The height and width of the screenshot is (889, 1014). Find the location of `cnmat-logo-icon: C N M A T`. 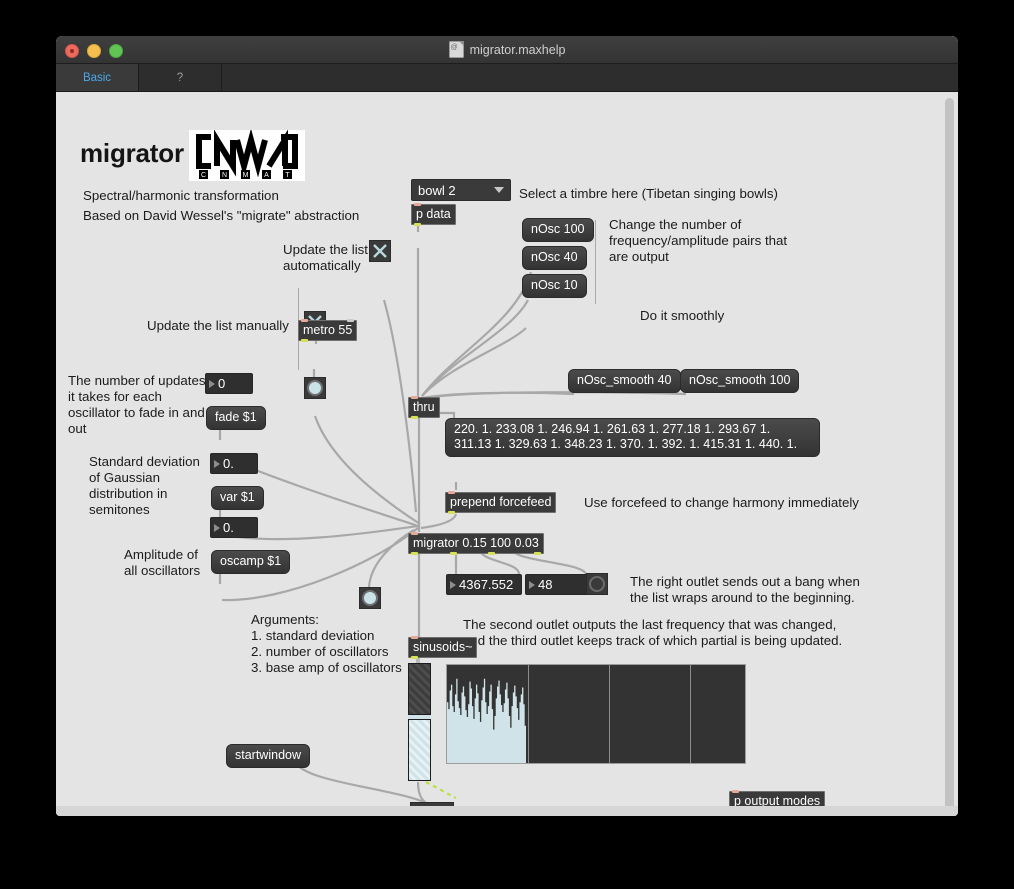

cnmat-logo-icon: C N M A T is located at coordinates (247, 153).